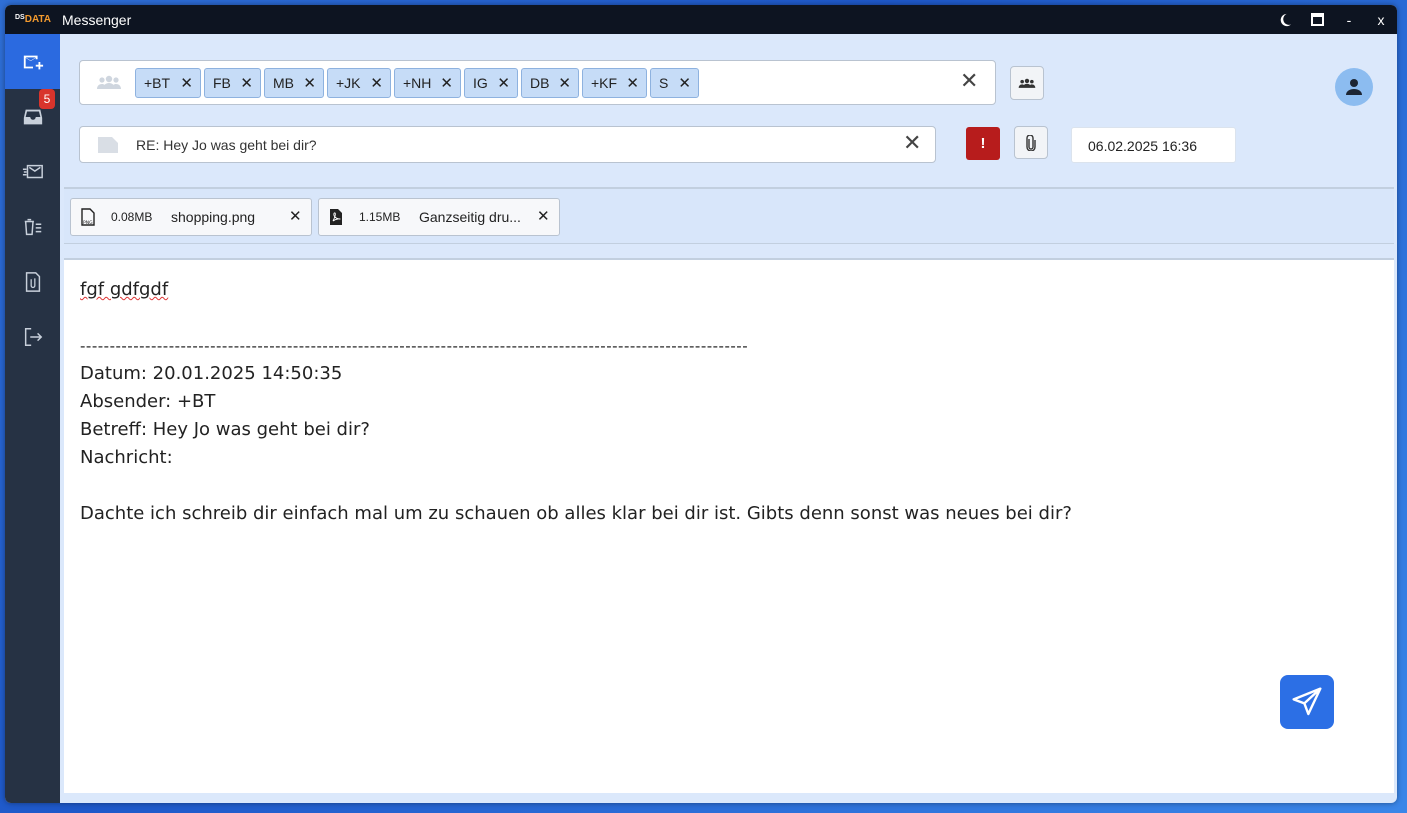 Image resolution: width=1407 pixels, height=813 pixels. Describe the element at coordinates (222, 83) in the screenshot. I see `recipient-chip-label: FB` at that location.